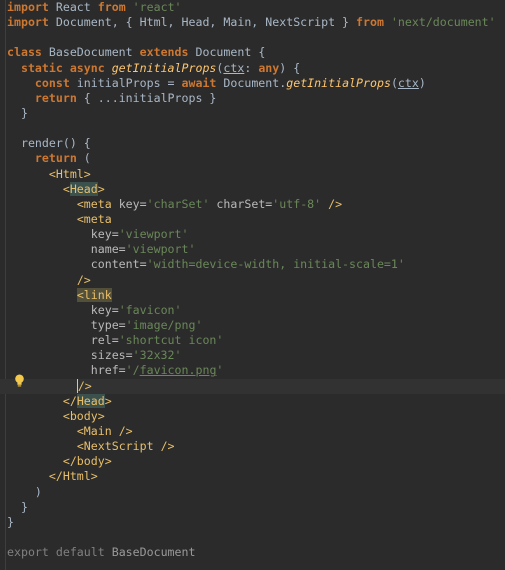  What do you see at coordinates (160, 249) in the screenshot?
I see `code-token: 'viewport'` at bounding box center [160, 249].